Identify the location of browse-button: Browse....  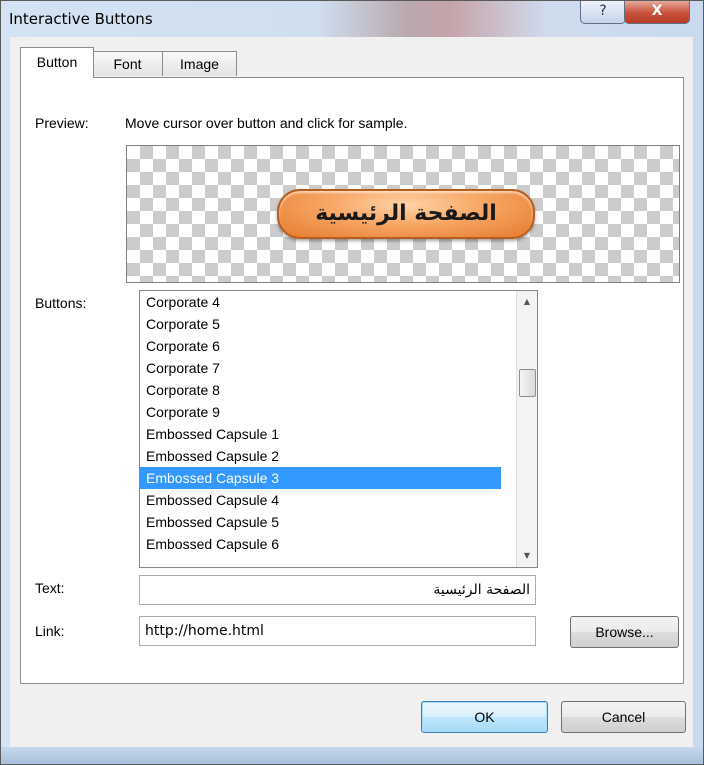
(624, 632).